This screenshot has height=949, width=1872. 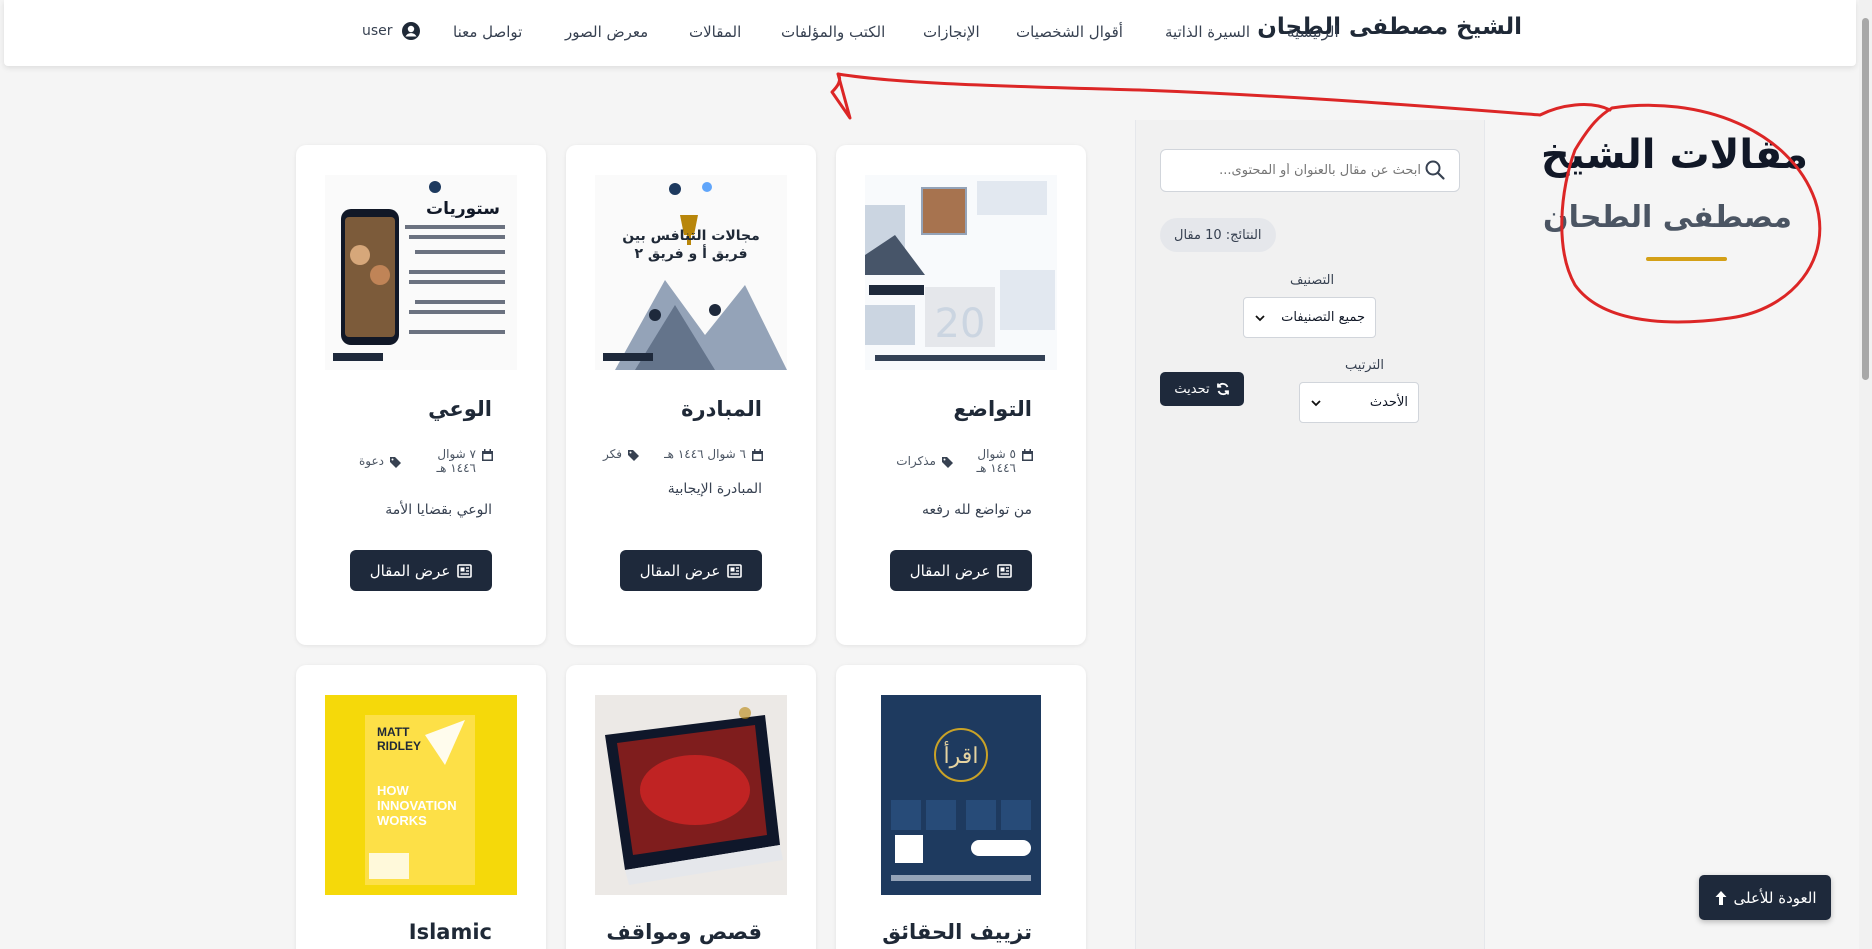 What do you see at coordinates (1388, 402) in the screenshot?
I see `sort-select-value: الأحدث` at bounding box center [1388, 402].